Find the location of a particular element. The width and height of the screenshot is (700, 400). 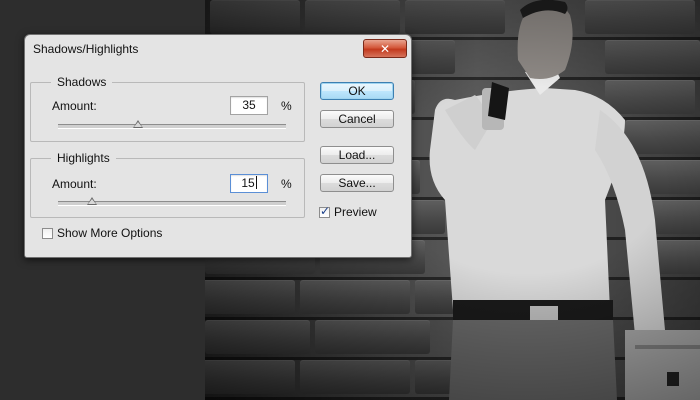

shadows-slider-thumb is located at coordinates (137, 124).